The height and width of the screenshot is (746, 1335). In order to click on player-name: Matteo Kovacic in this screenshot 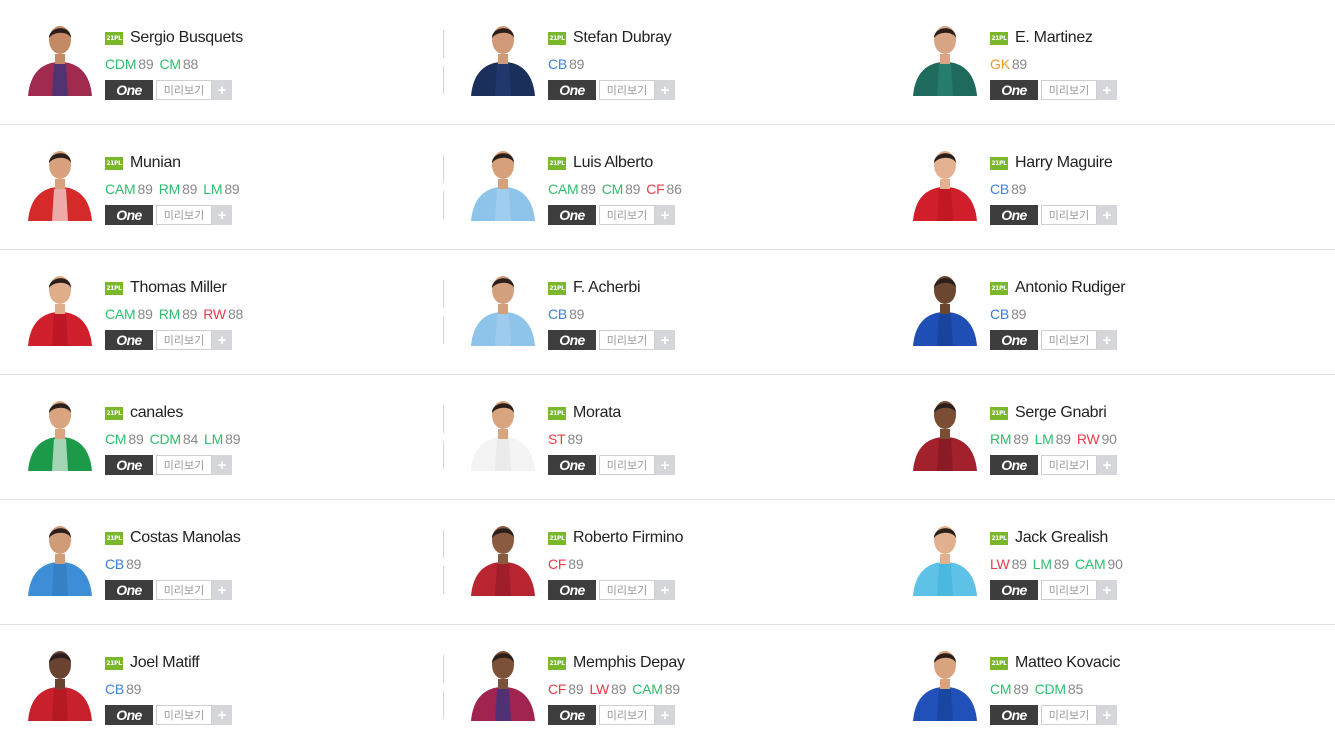, I will do `click(1067, 663)`.